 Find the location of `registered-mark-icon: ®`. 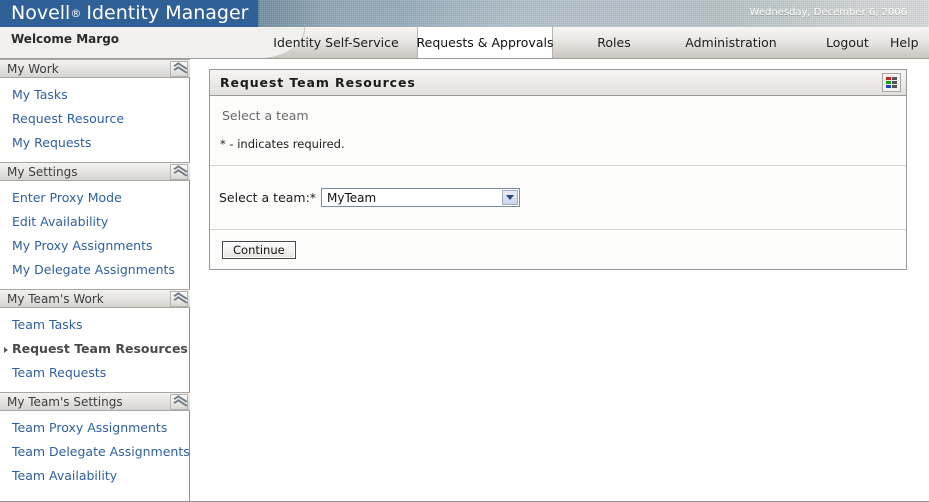

registered-mark-icon: ® is located at coordinates (76, 13).